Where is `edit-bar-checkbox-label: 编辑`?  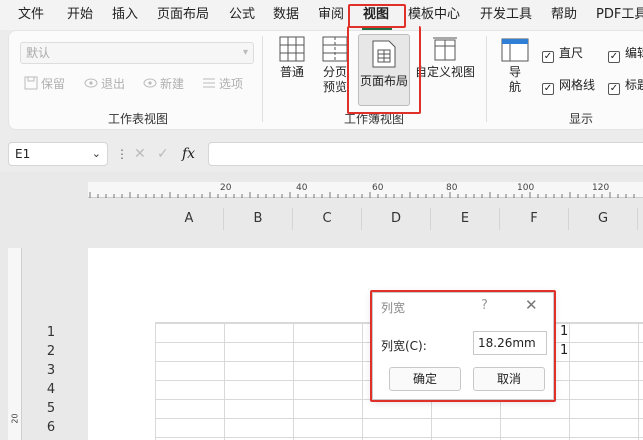
edit-bar-checkbox-label: 编辑 is located at coordinates (634, 53).